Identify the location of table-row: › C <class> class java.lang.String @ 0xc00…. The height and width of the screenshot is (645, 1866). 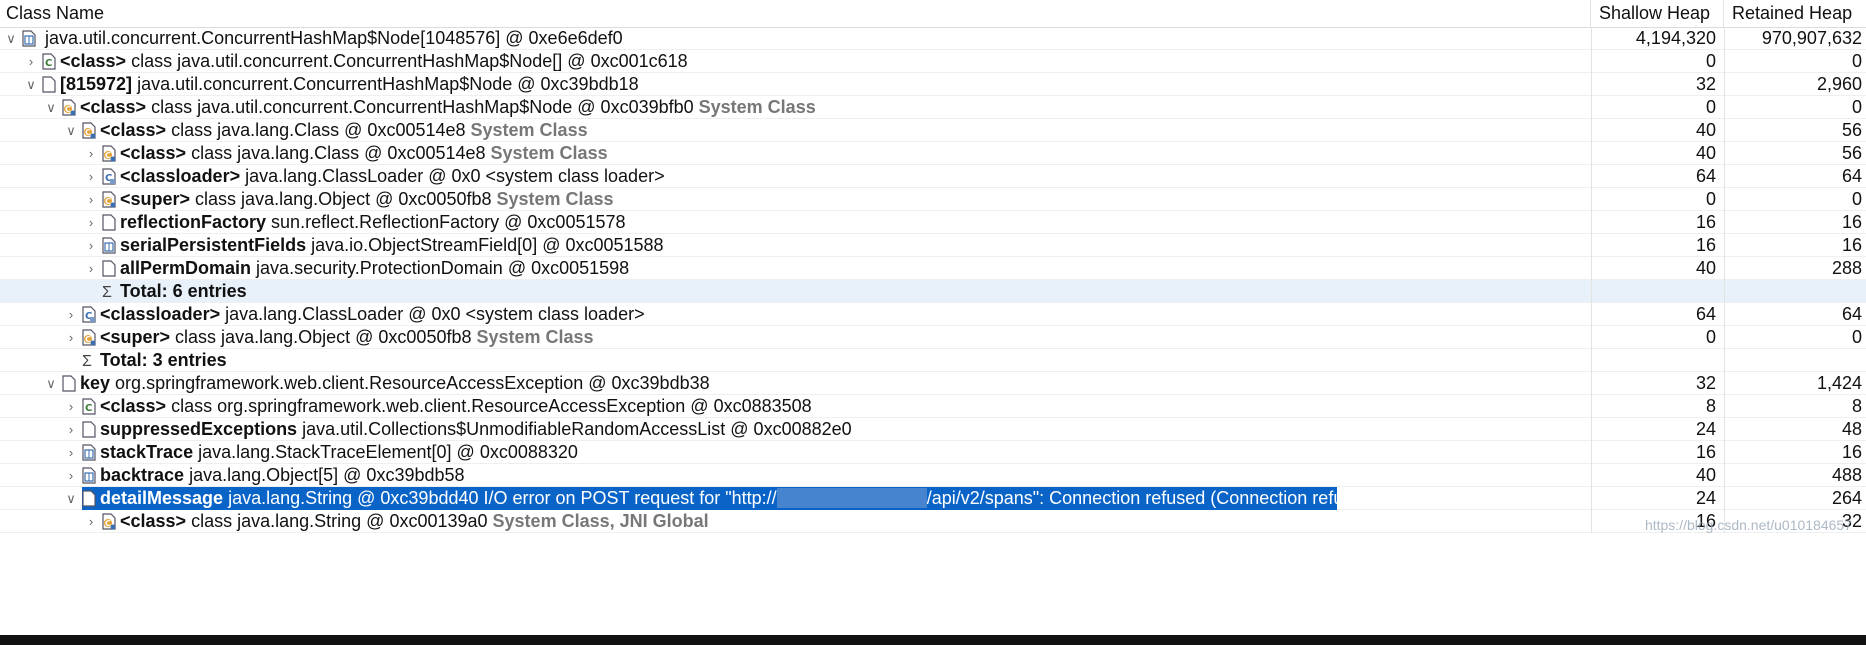
(933, 521).